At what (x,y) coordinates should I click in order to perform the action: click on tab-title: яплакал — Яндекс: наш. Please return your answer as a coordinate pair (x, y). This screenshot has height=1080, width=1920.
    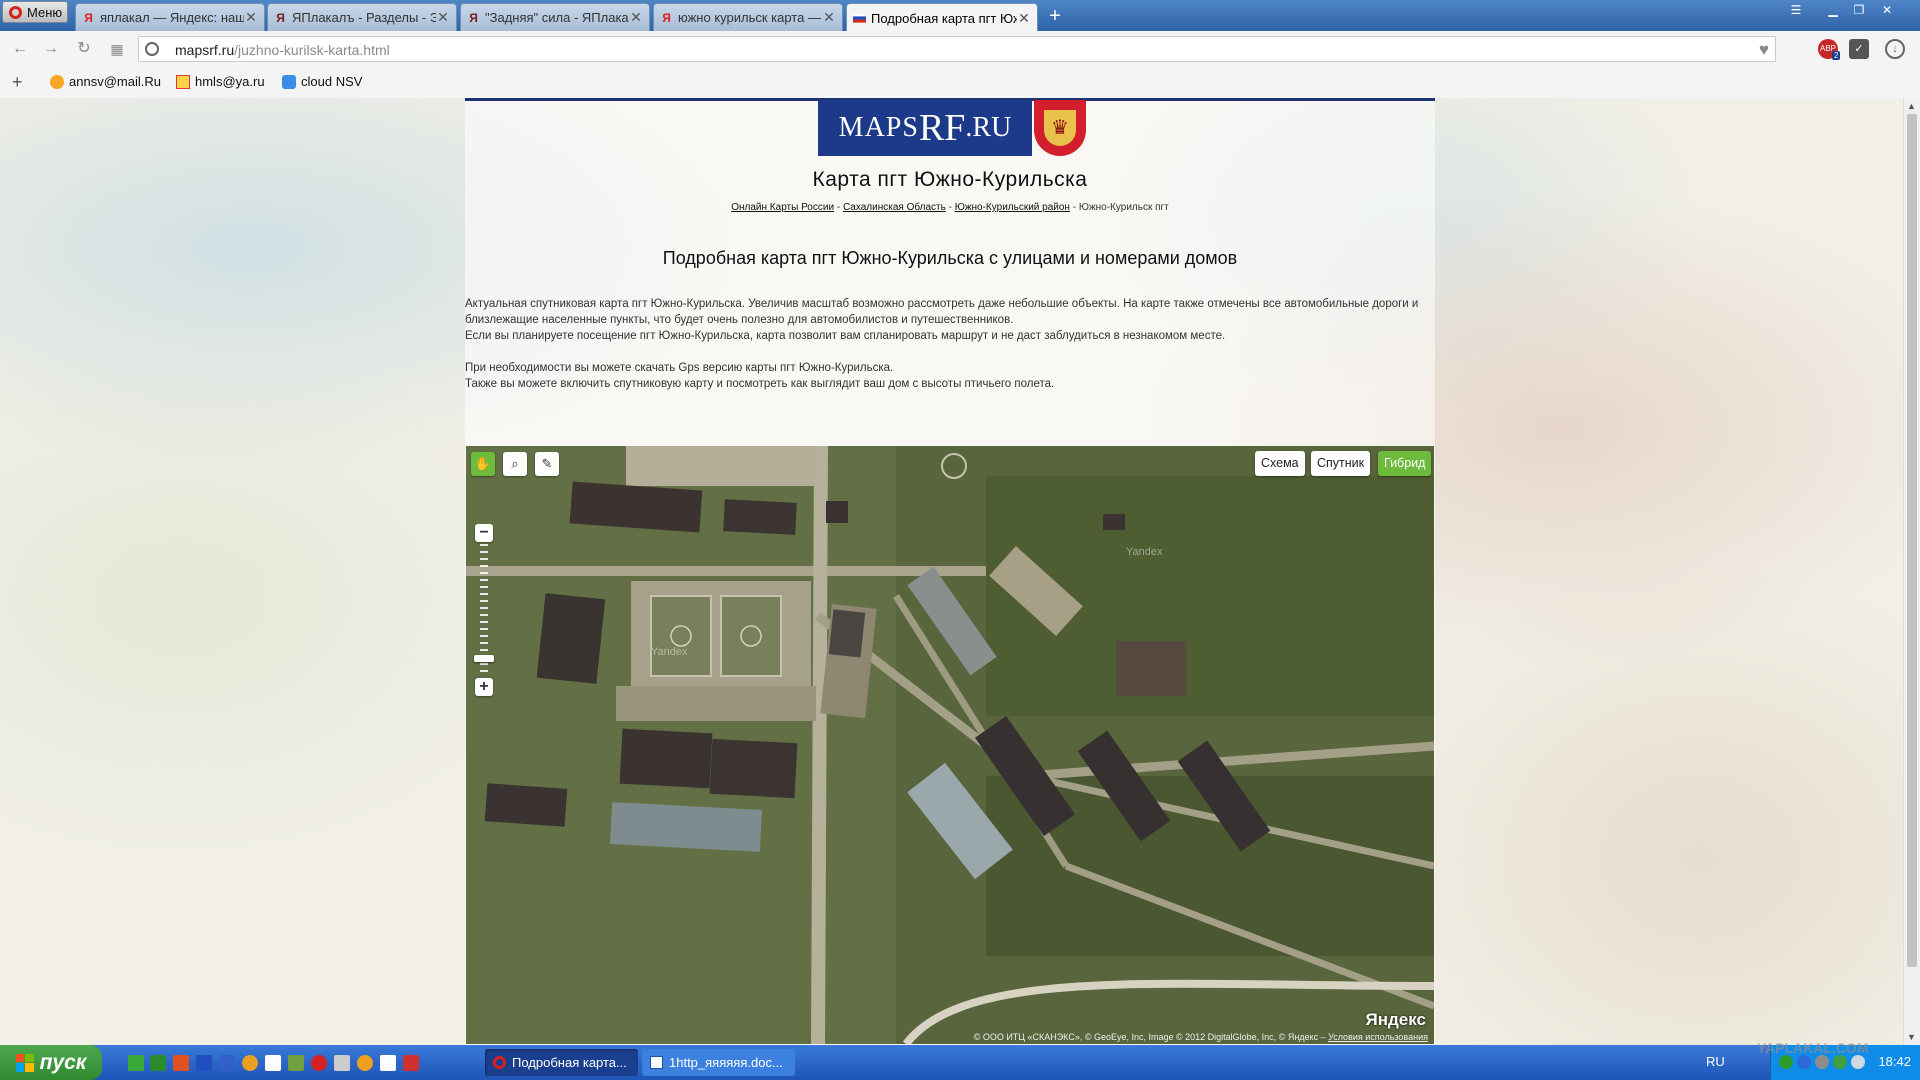
    Looking at the image, I should click on (172, 17).